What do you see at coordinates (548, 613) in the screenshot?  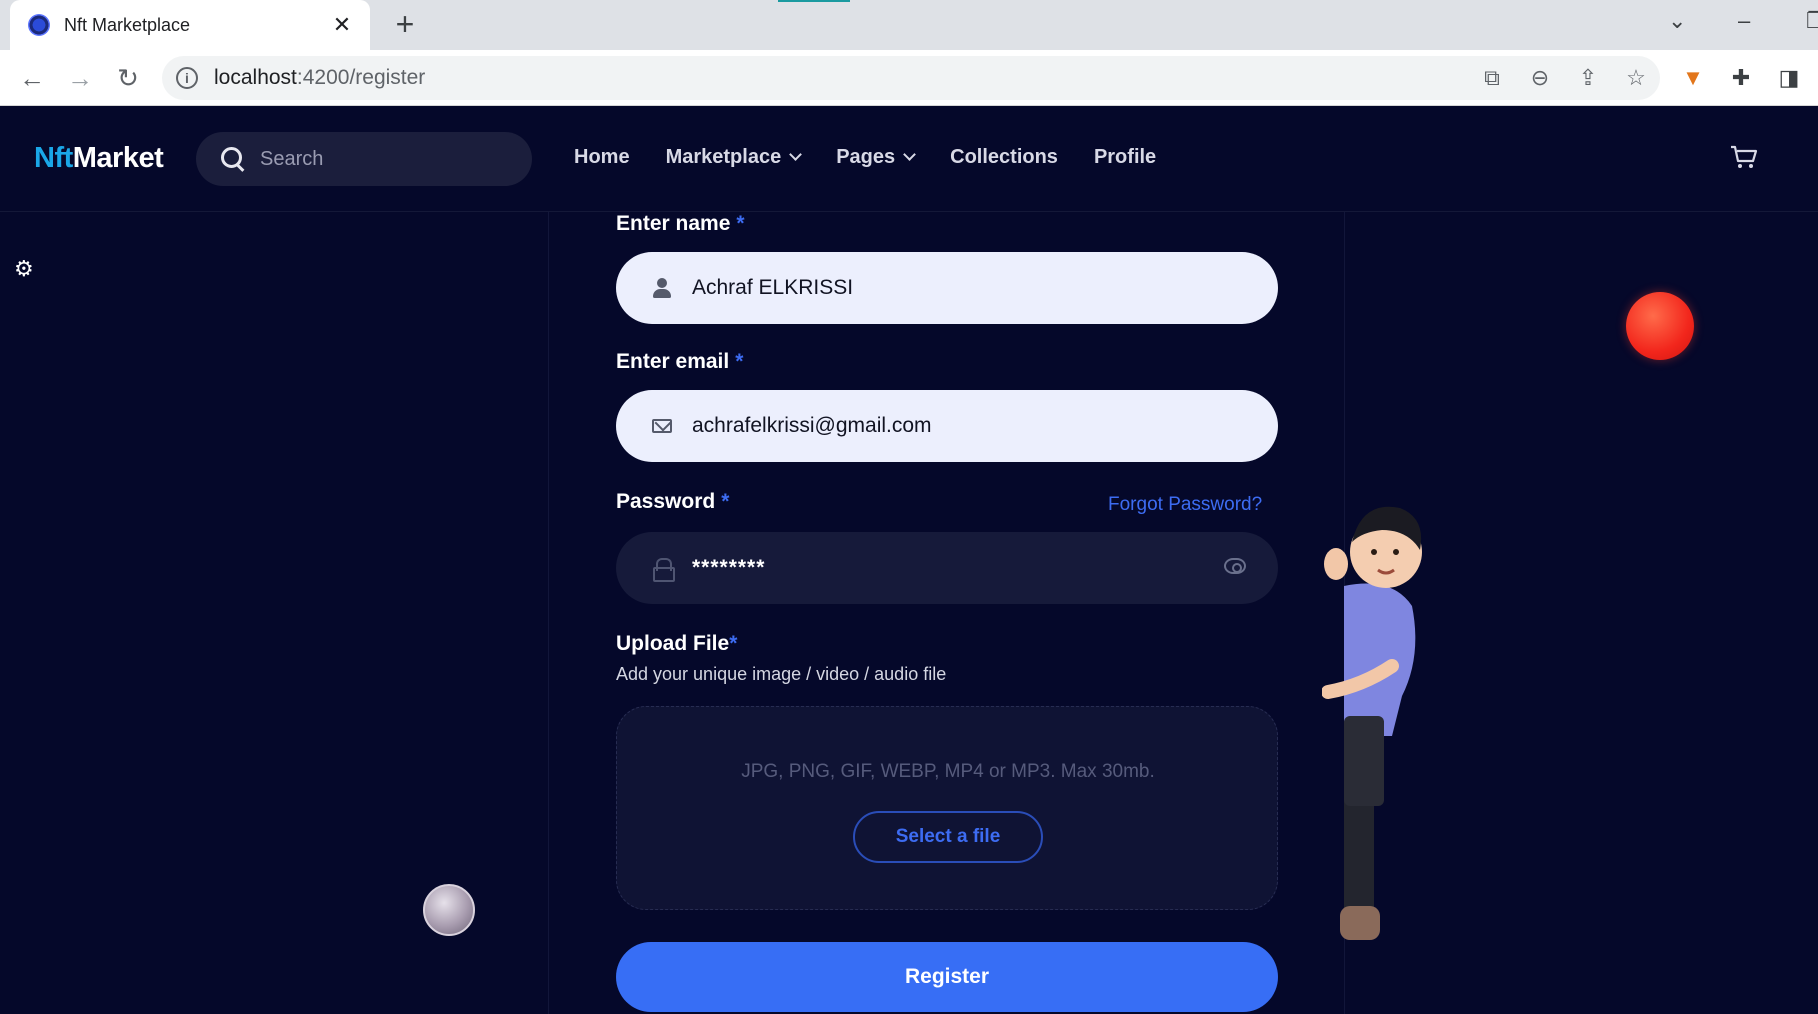 I see `column-divider-left` at bounding box center [548, 613].